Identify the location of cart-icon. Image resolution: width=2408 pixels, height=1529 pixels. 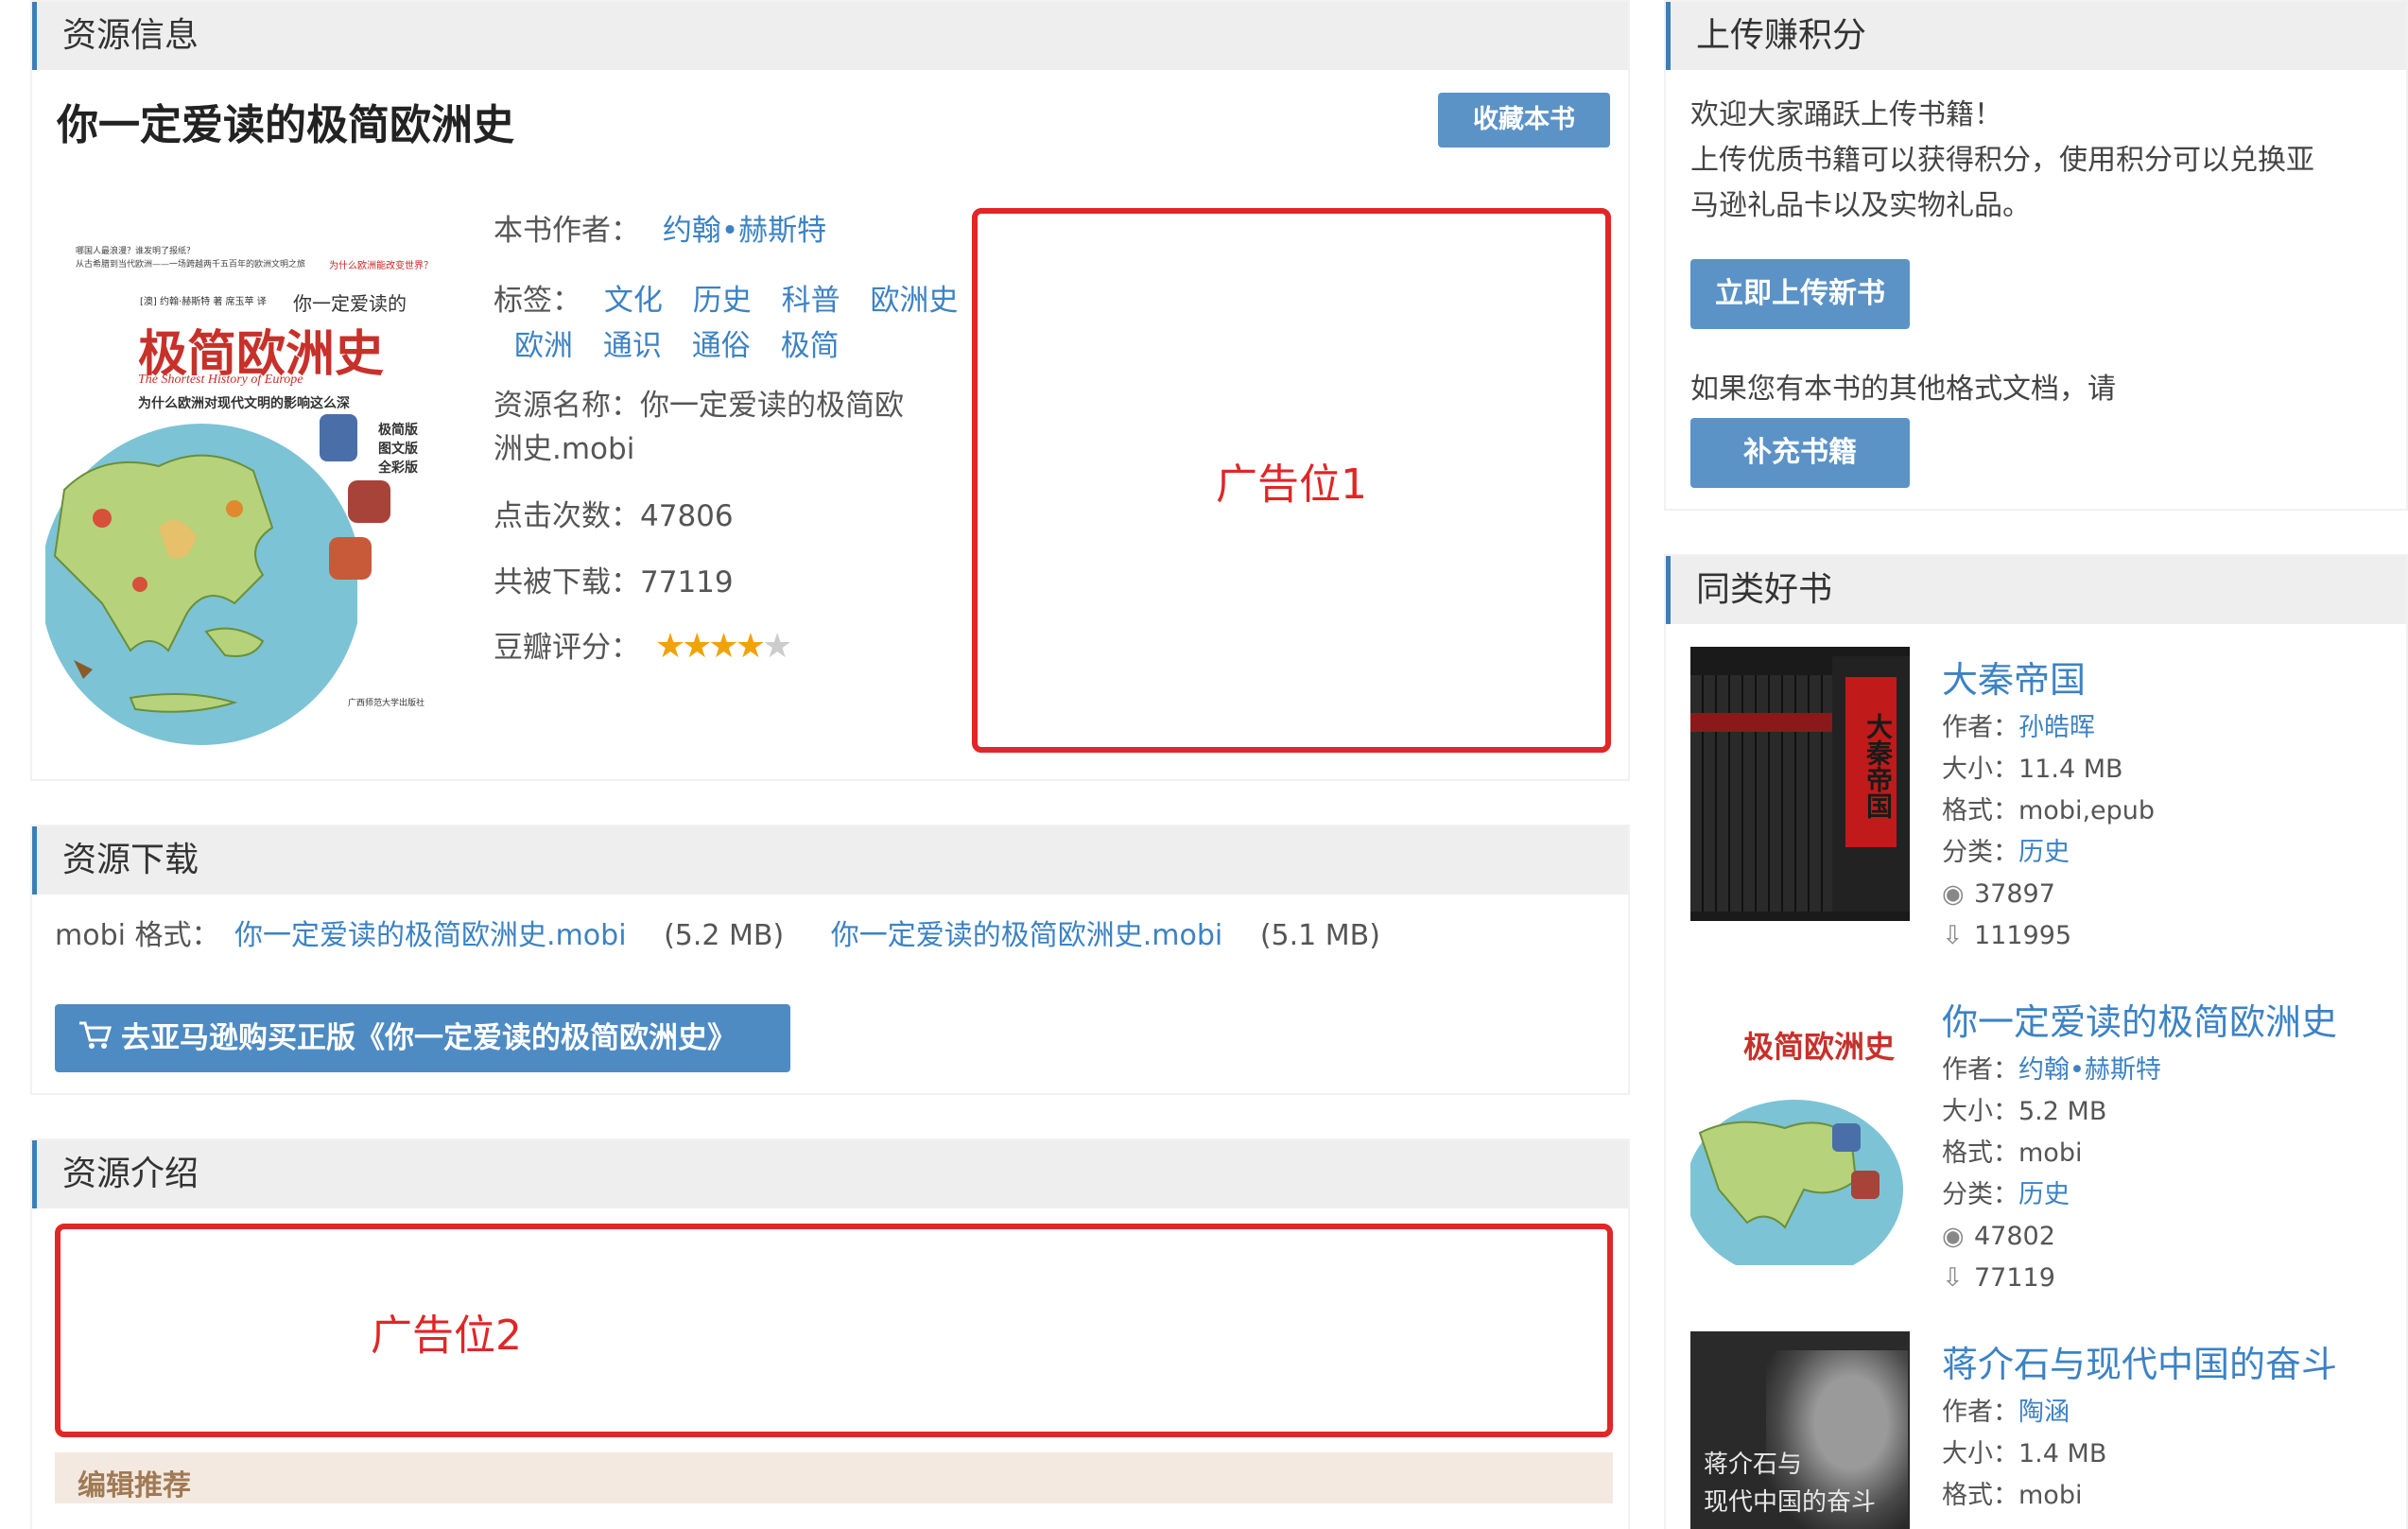
(95, 1040).